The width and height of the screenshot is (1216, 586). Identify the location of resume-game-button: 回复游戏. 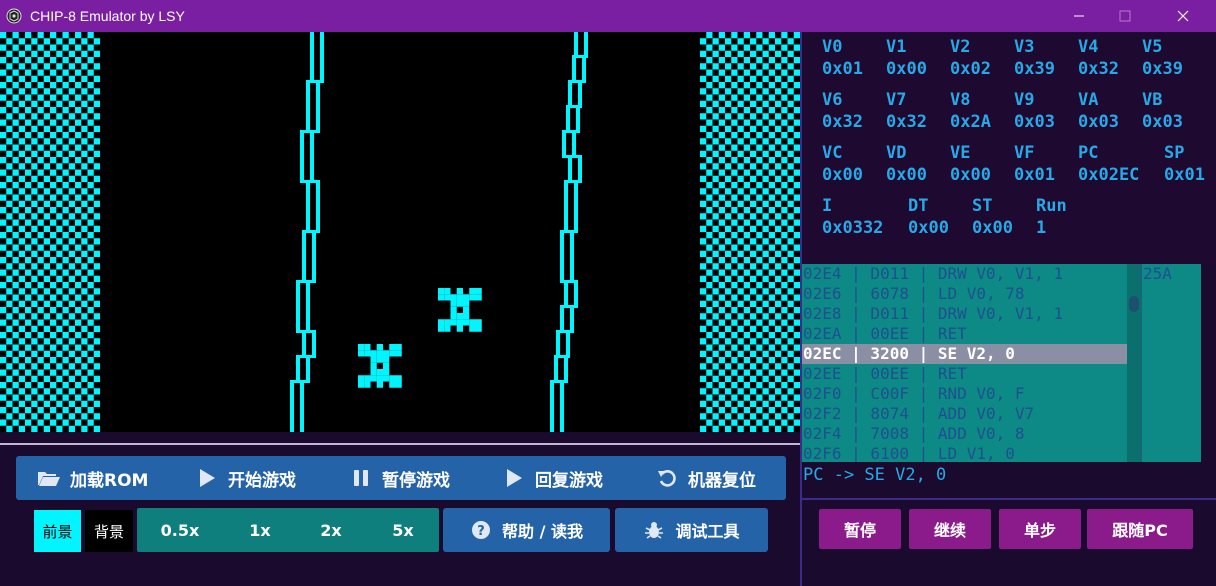
(552, 478).